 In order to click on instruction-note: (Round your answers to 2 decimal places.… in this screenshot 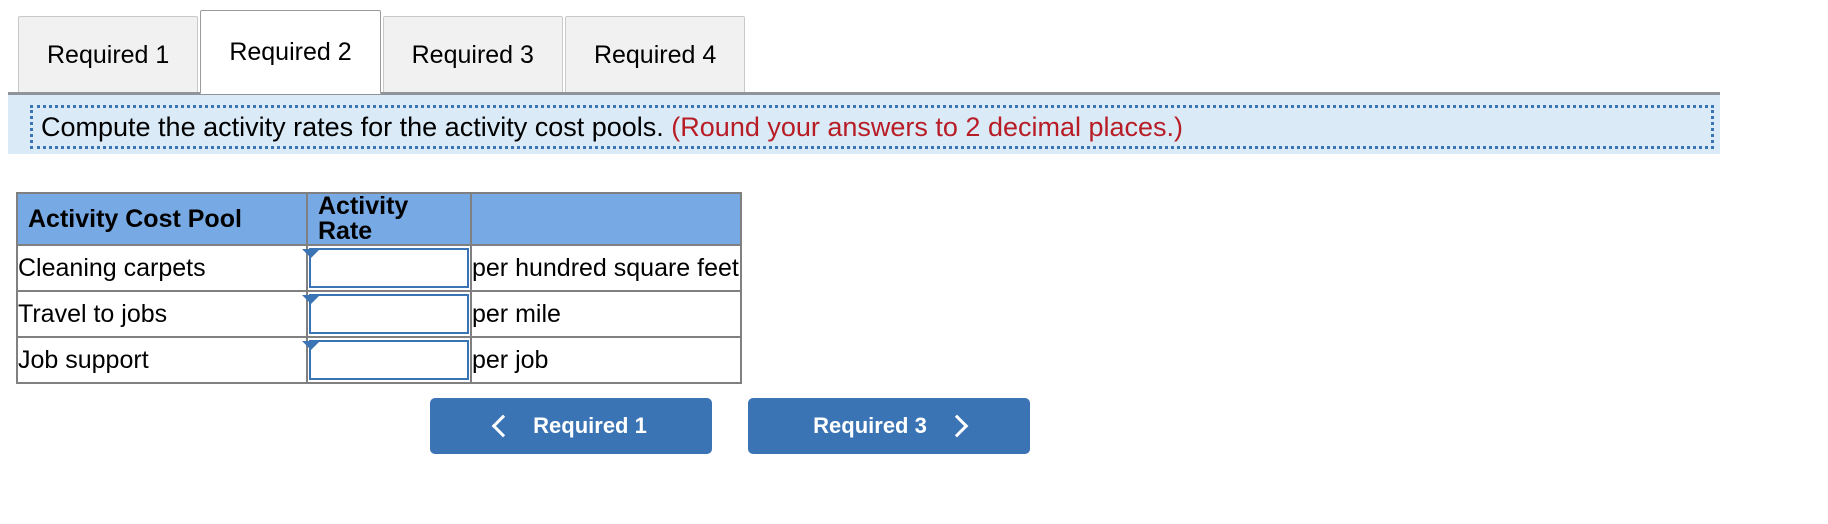, I will do `click(927, 126)`.